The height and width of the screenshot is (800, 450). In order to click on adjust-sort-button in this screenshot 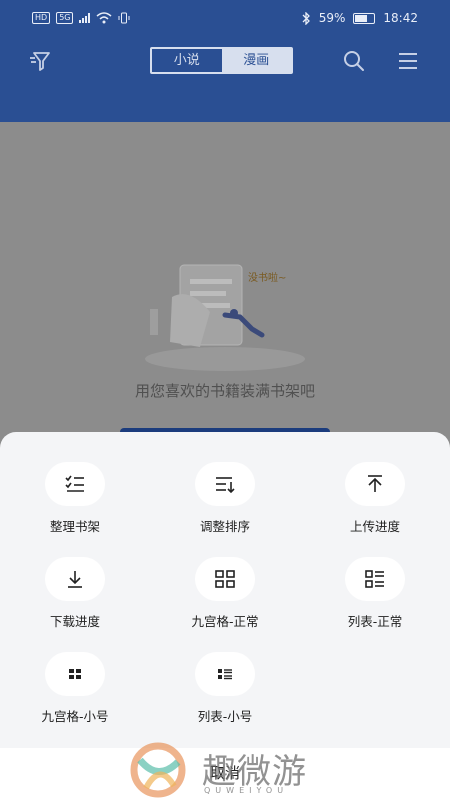, I will do `click(225, 484)`.